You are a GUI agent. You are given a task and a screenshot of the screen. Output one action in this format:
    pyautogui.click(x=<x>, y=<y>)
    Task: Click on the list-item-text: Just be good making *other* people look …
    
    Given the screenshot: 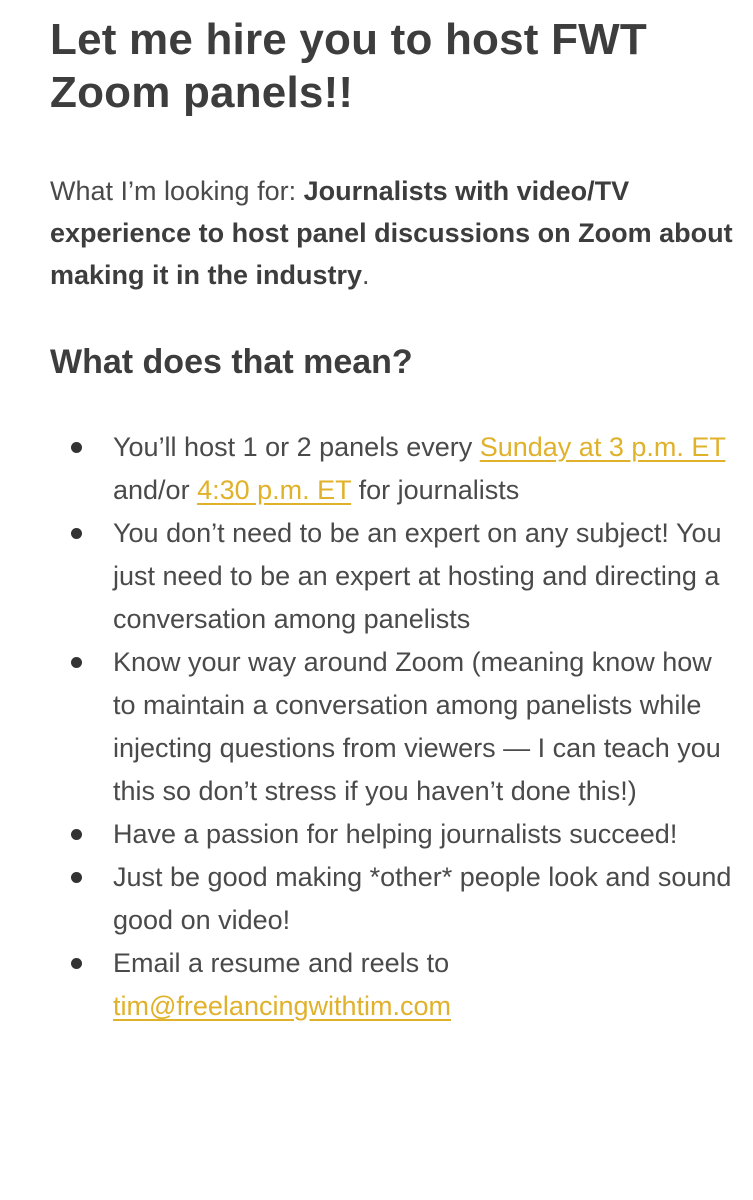 What is the action you would take?
    pyautogui.click(x=422, y=898)
    